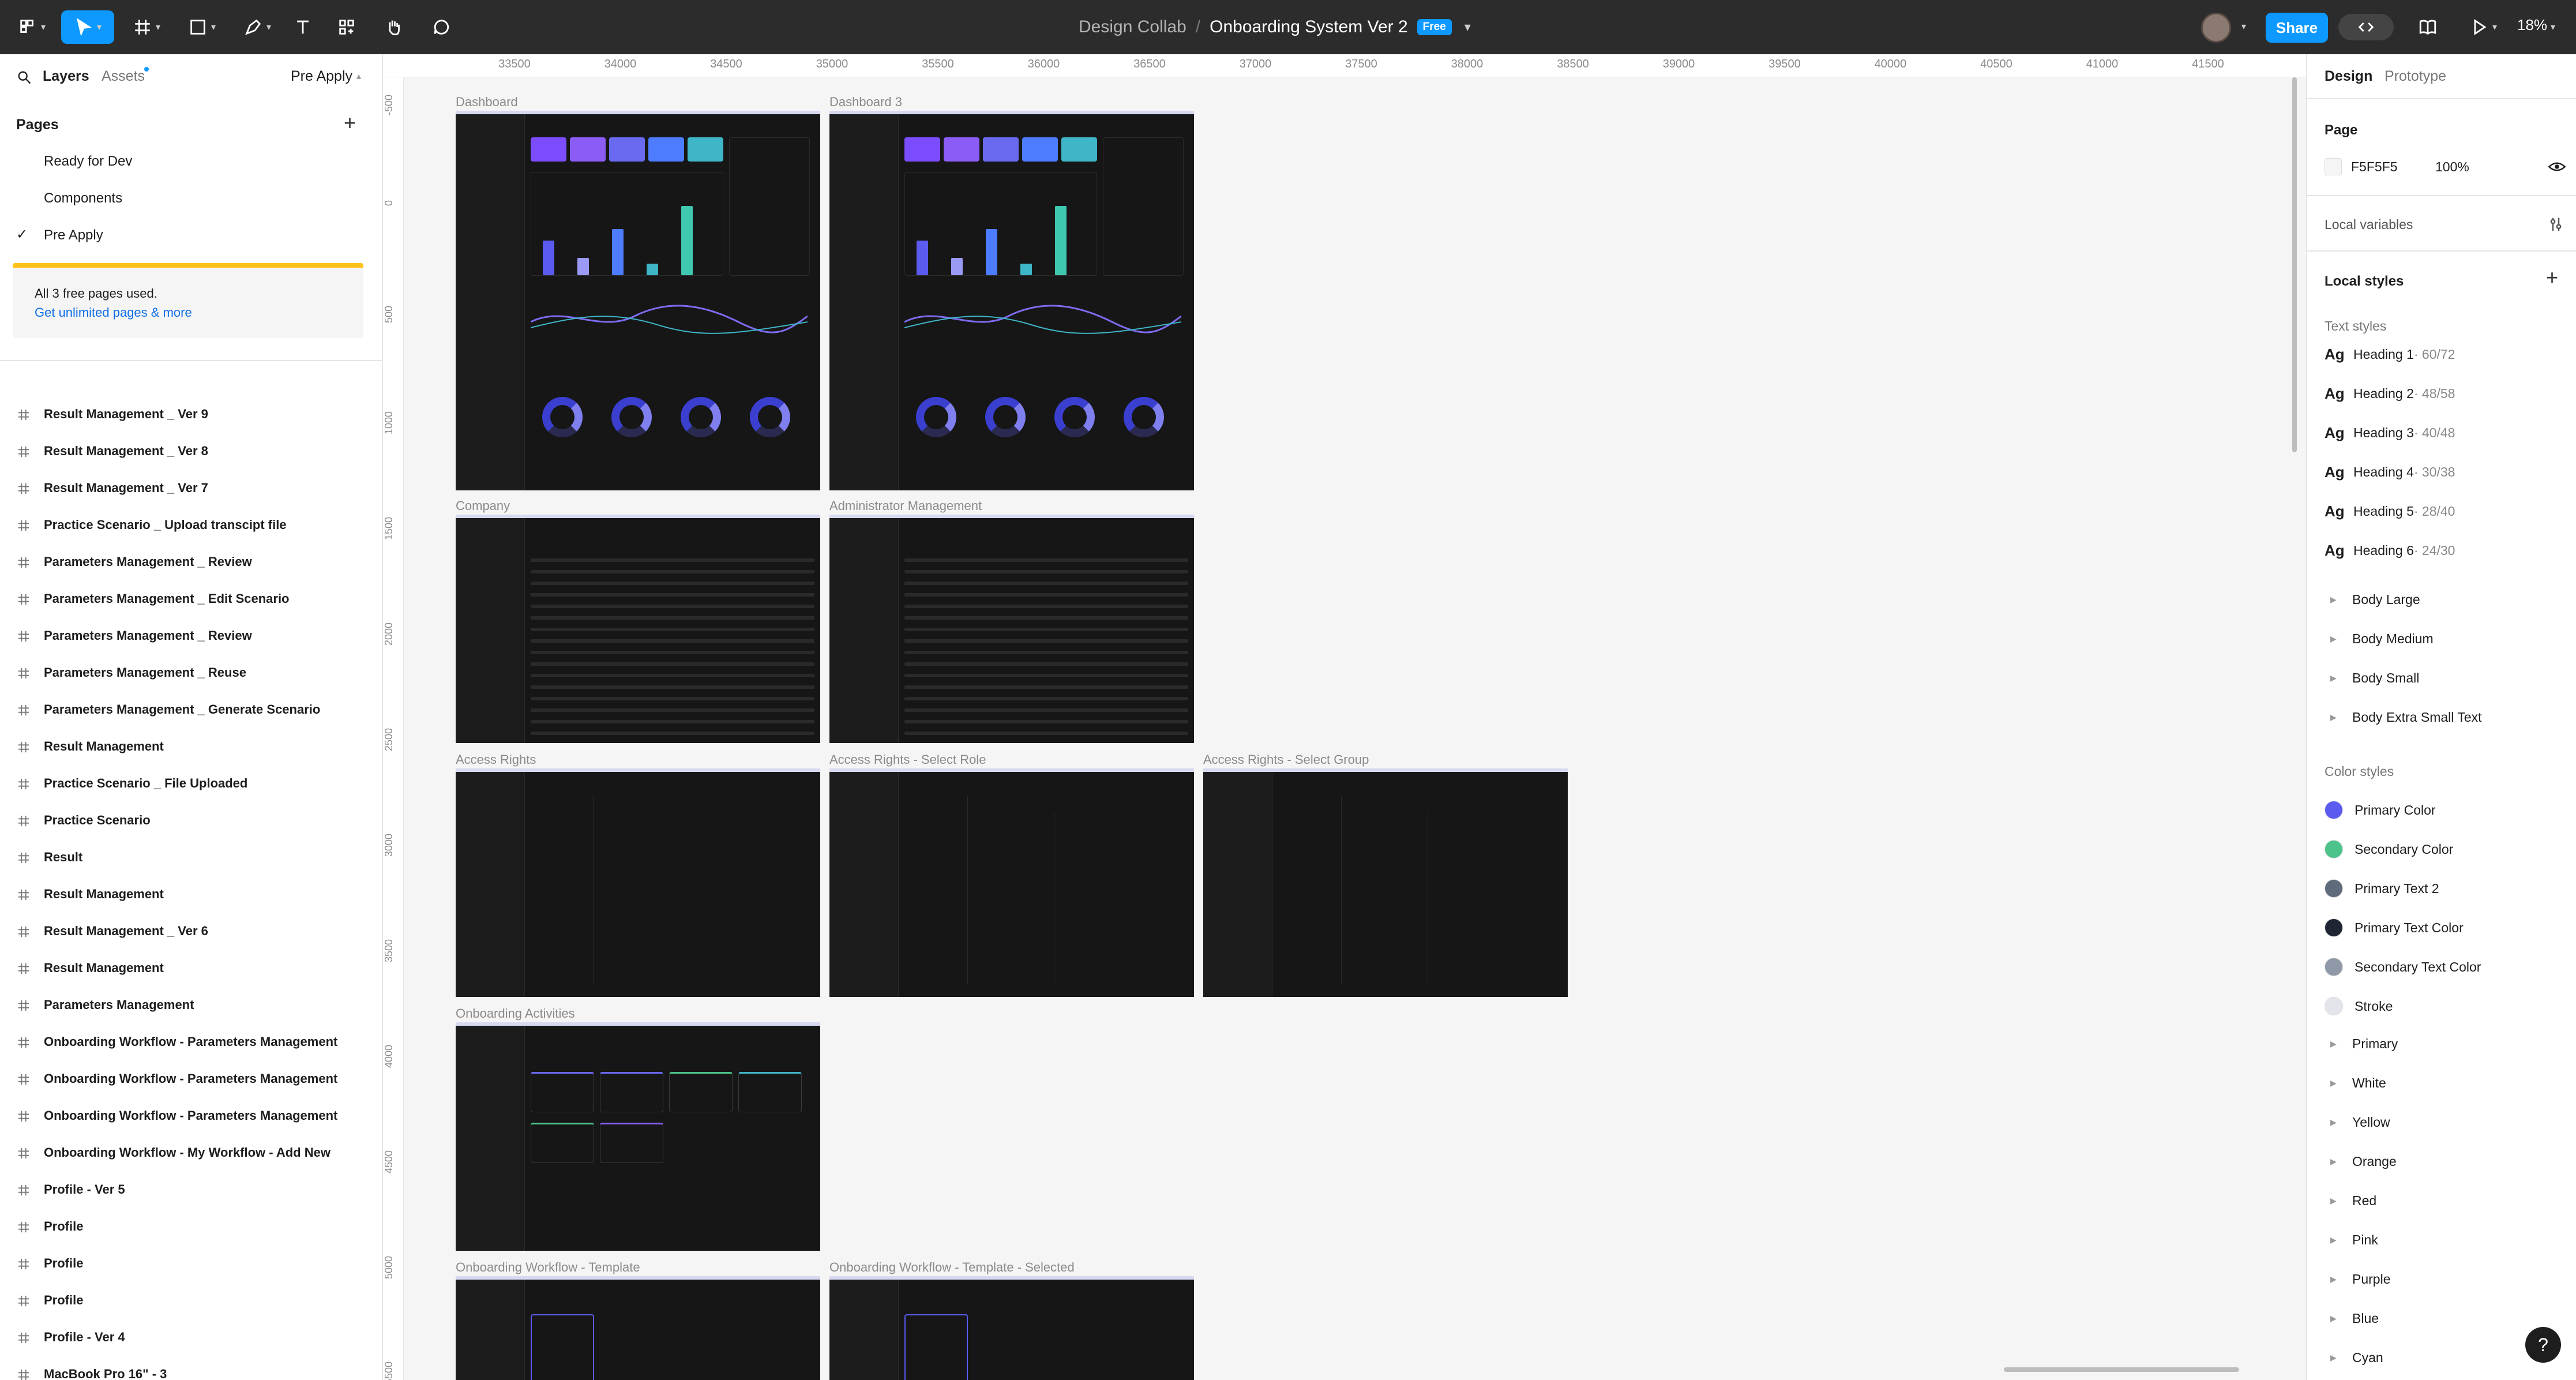  I want to click on text-style-item: Ag Heading 6 · 24/30, so click(2390, 550).